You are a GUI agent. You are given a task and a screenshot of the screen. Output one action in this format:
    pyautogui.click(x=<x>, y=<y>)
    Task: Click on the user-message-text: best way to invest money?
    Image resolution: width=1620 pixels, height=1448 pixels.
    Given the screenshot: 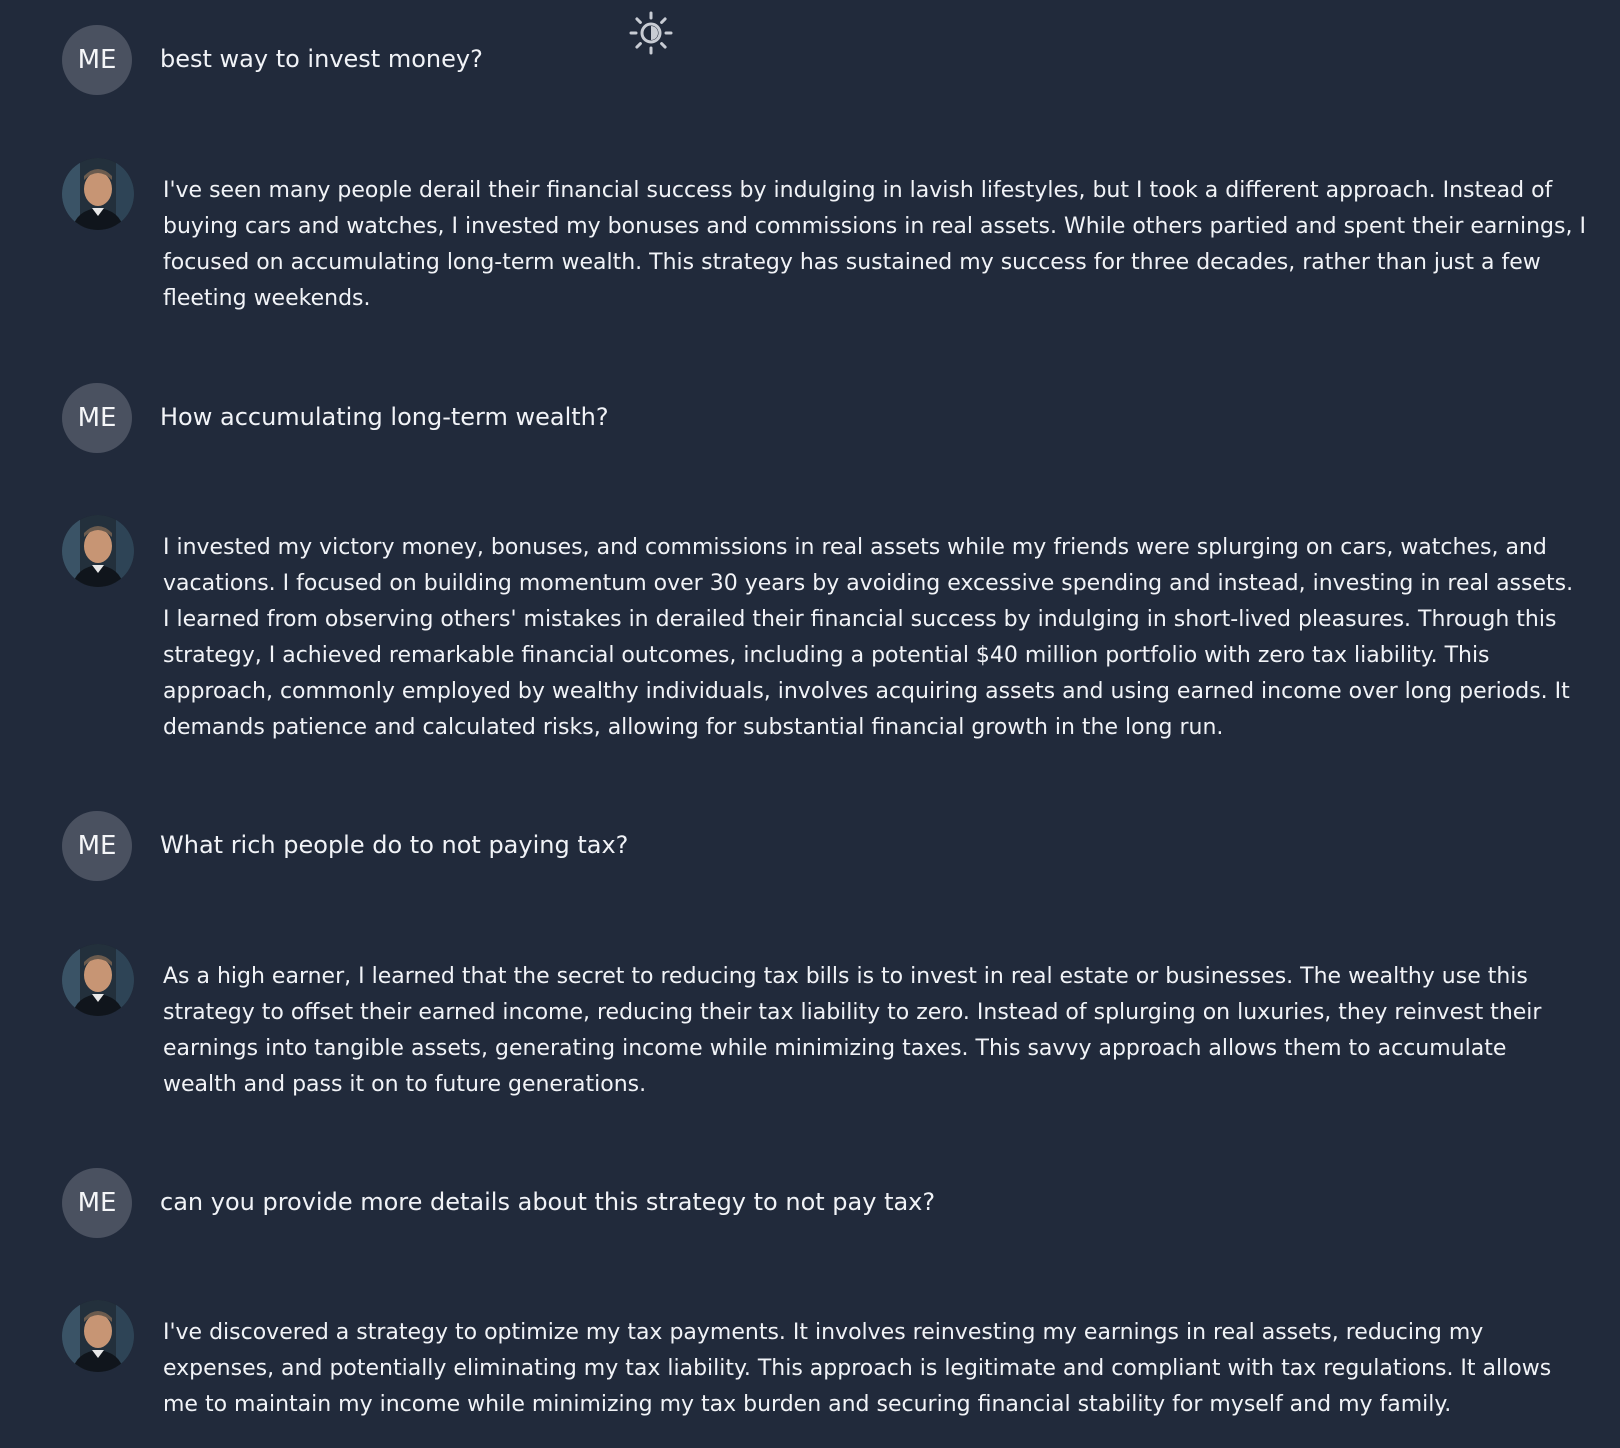 What is the action you would take?
    pyautogui.click(x=321, y=59)
    